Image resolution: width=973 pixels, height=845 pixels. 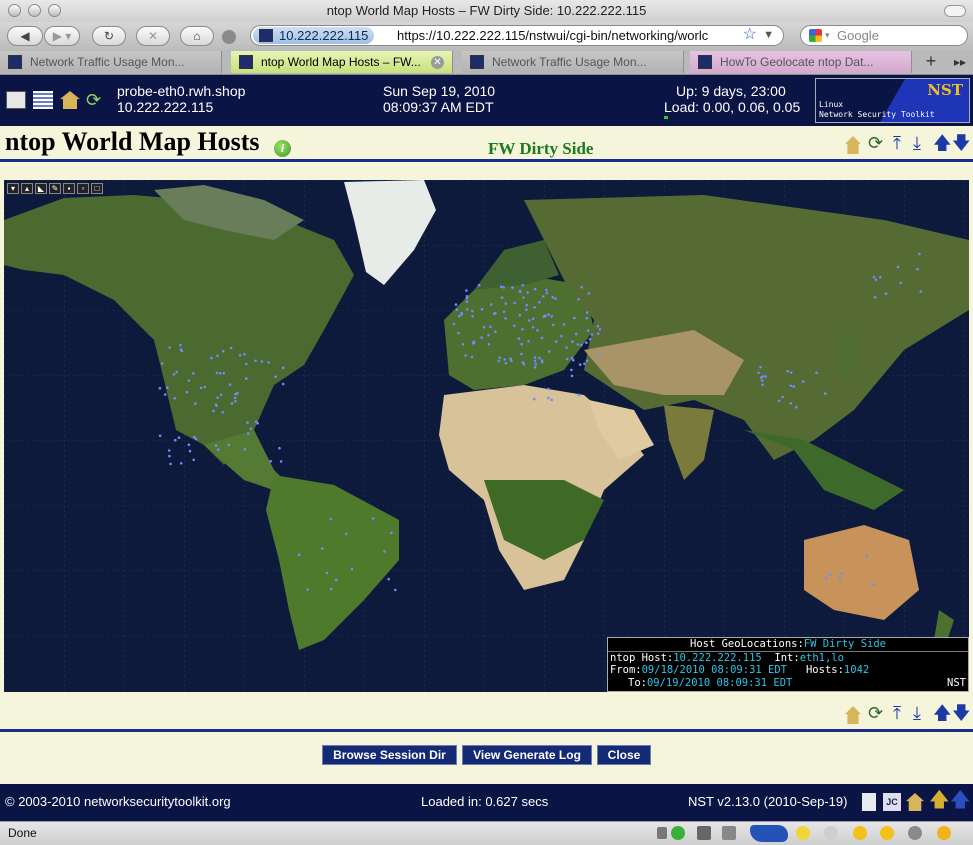 I want to click on map-grid-control: □, so click(x=97, y=188).